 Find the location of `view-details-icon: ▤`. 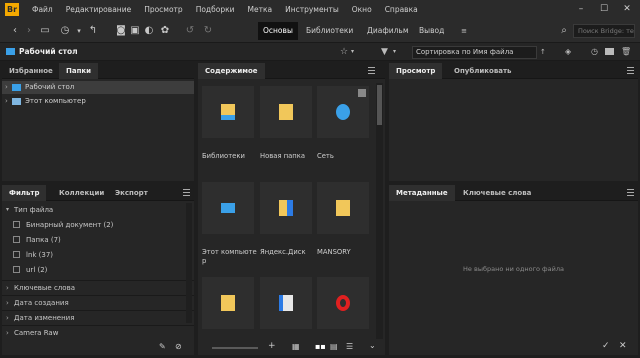

view-details-icon: ▤ is located at coordinates (334, 346).